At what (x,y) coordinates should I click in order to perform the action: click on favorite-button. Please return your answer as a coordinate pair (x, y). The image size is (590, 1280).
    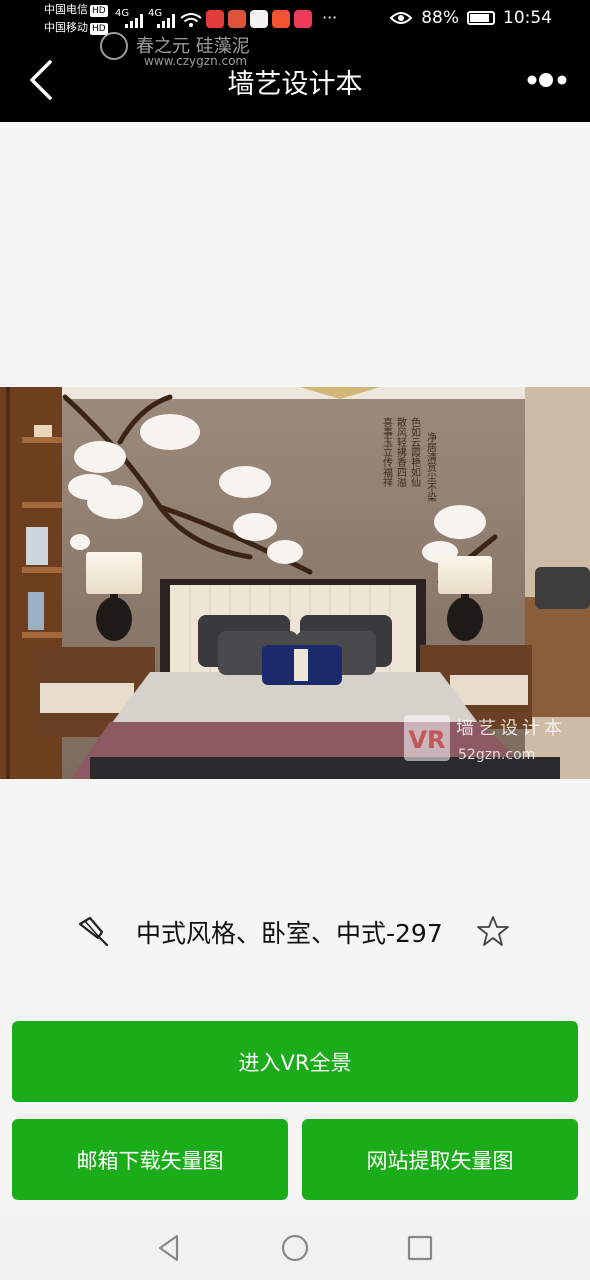
    Looking at the image, I should click on (493, 931).